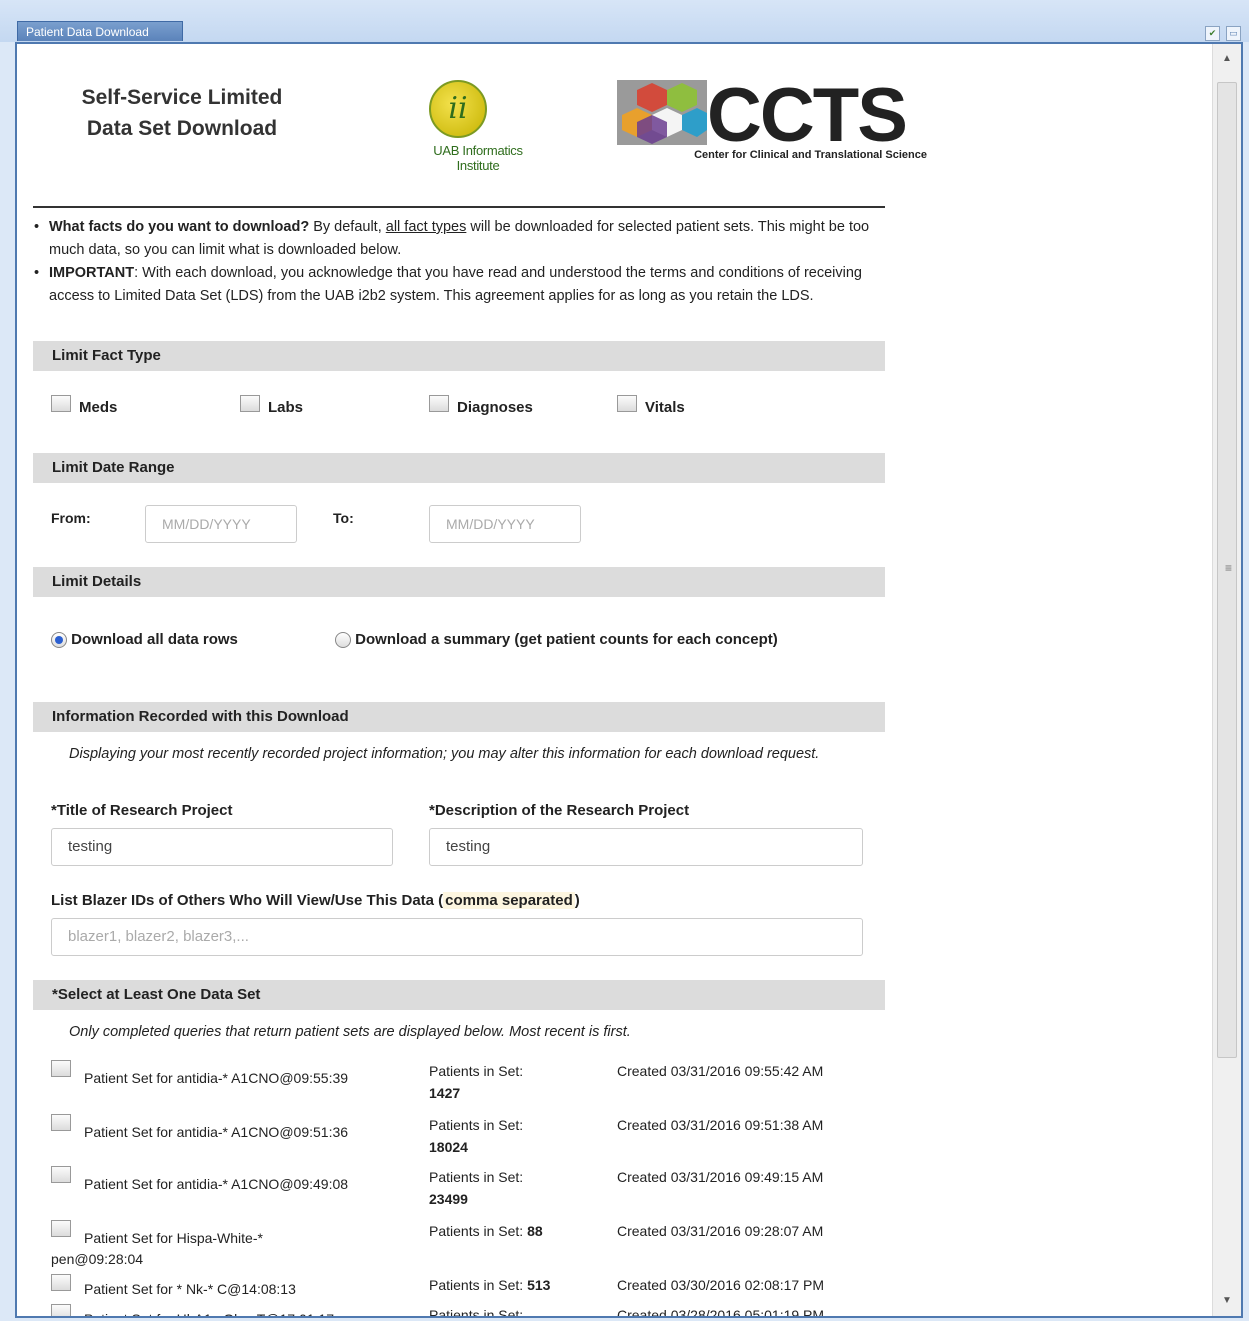  I want to click on vitals-checkbox: Vitals, so click(651, 405).